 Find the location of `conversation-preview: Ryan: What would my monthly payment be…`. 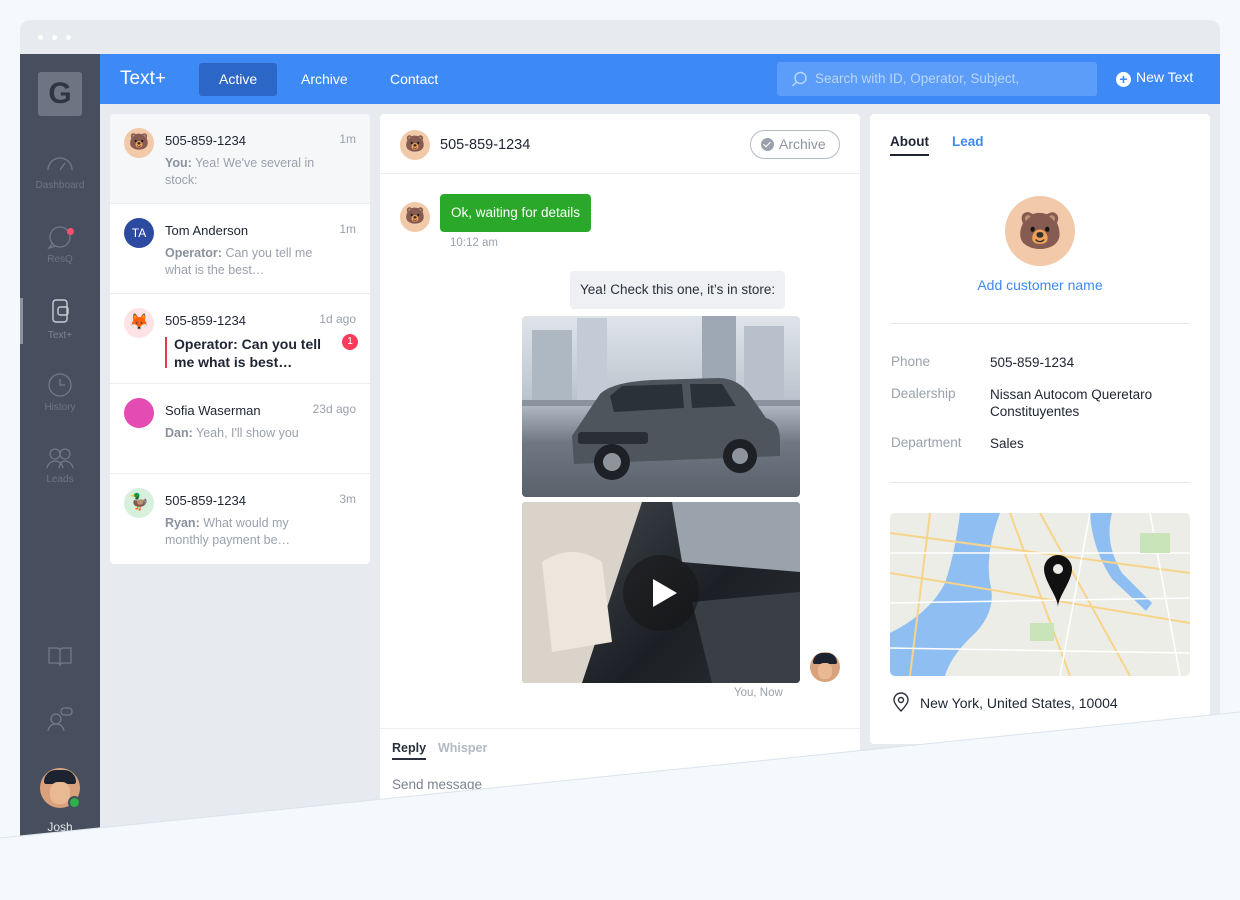

conversation-preview: Ryan: What would my monthly payment be… is located at coordinates (250, 532).